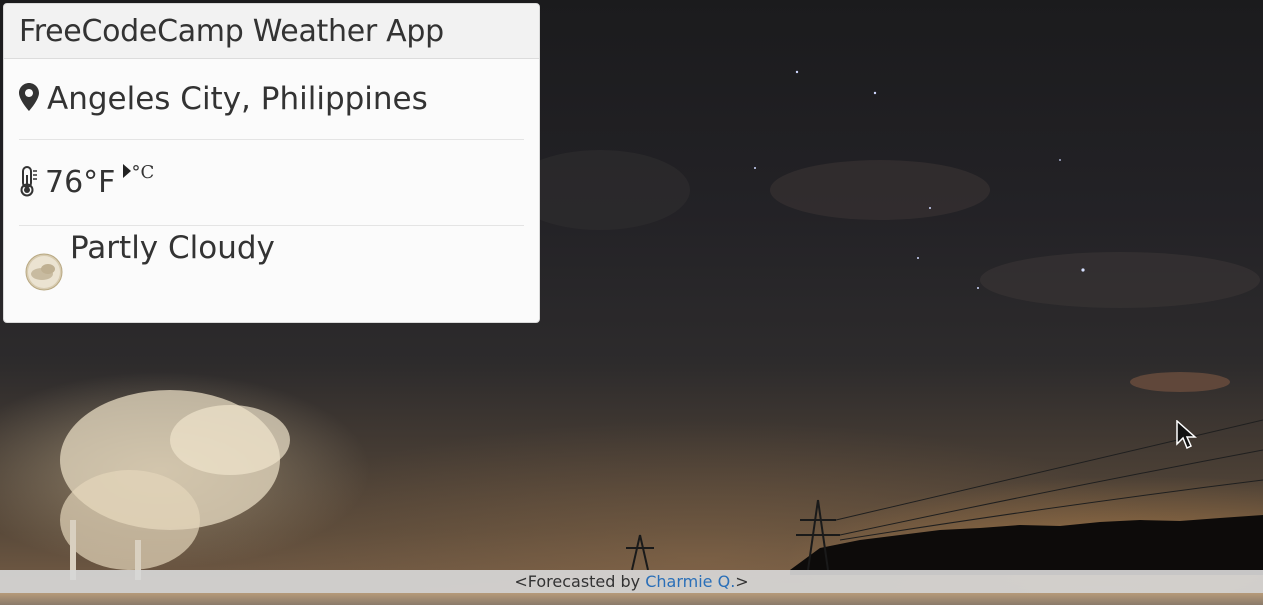 This screenshot has height=605, width=1263. Describe the element at coordinates (271, 271) in the screenshot. I see `condition-row: Partly Cloudy` at that location.